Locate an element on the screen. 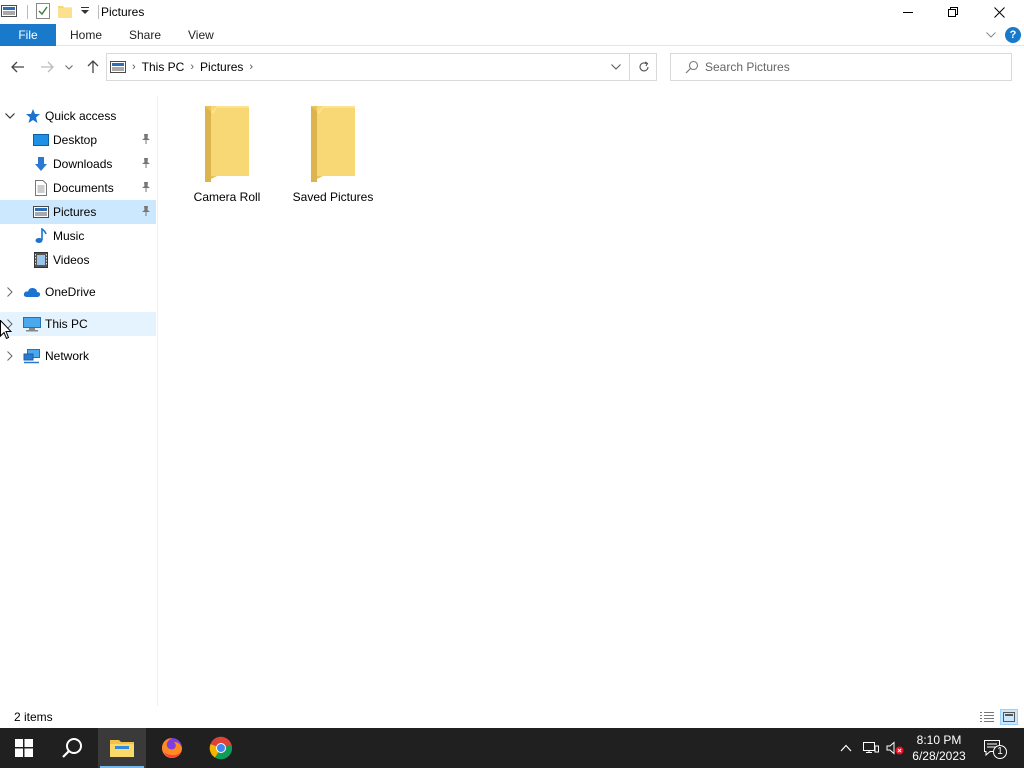  start-button is located at coordinates (24, 748).